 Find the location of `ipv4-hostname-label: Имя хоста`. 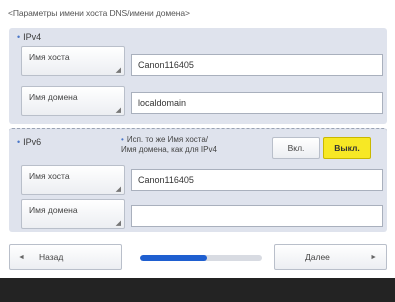

ipv4-hostname-label: Имя хоста is located at coordinates (49, 57).